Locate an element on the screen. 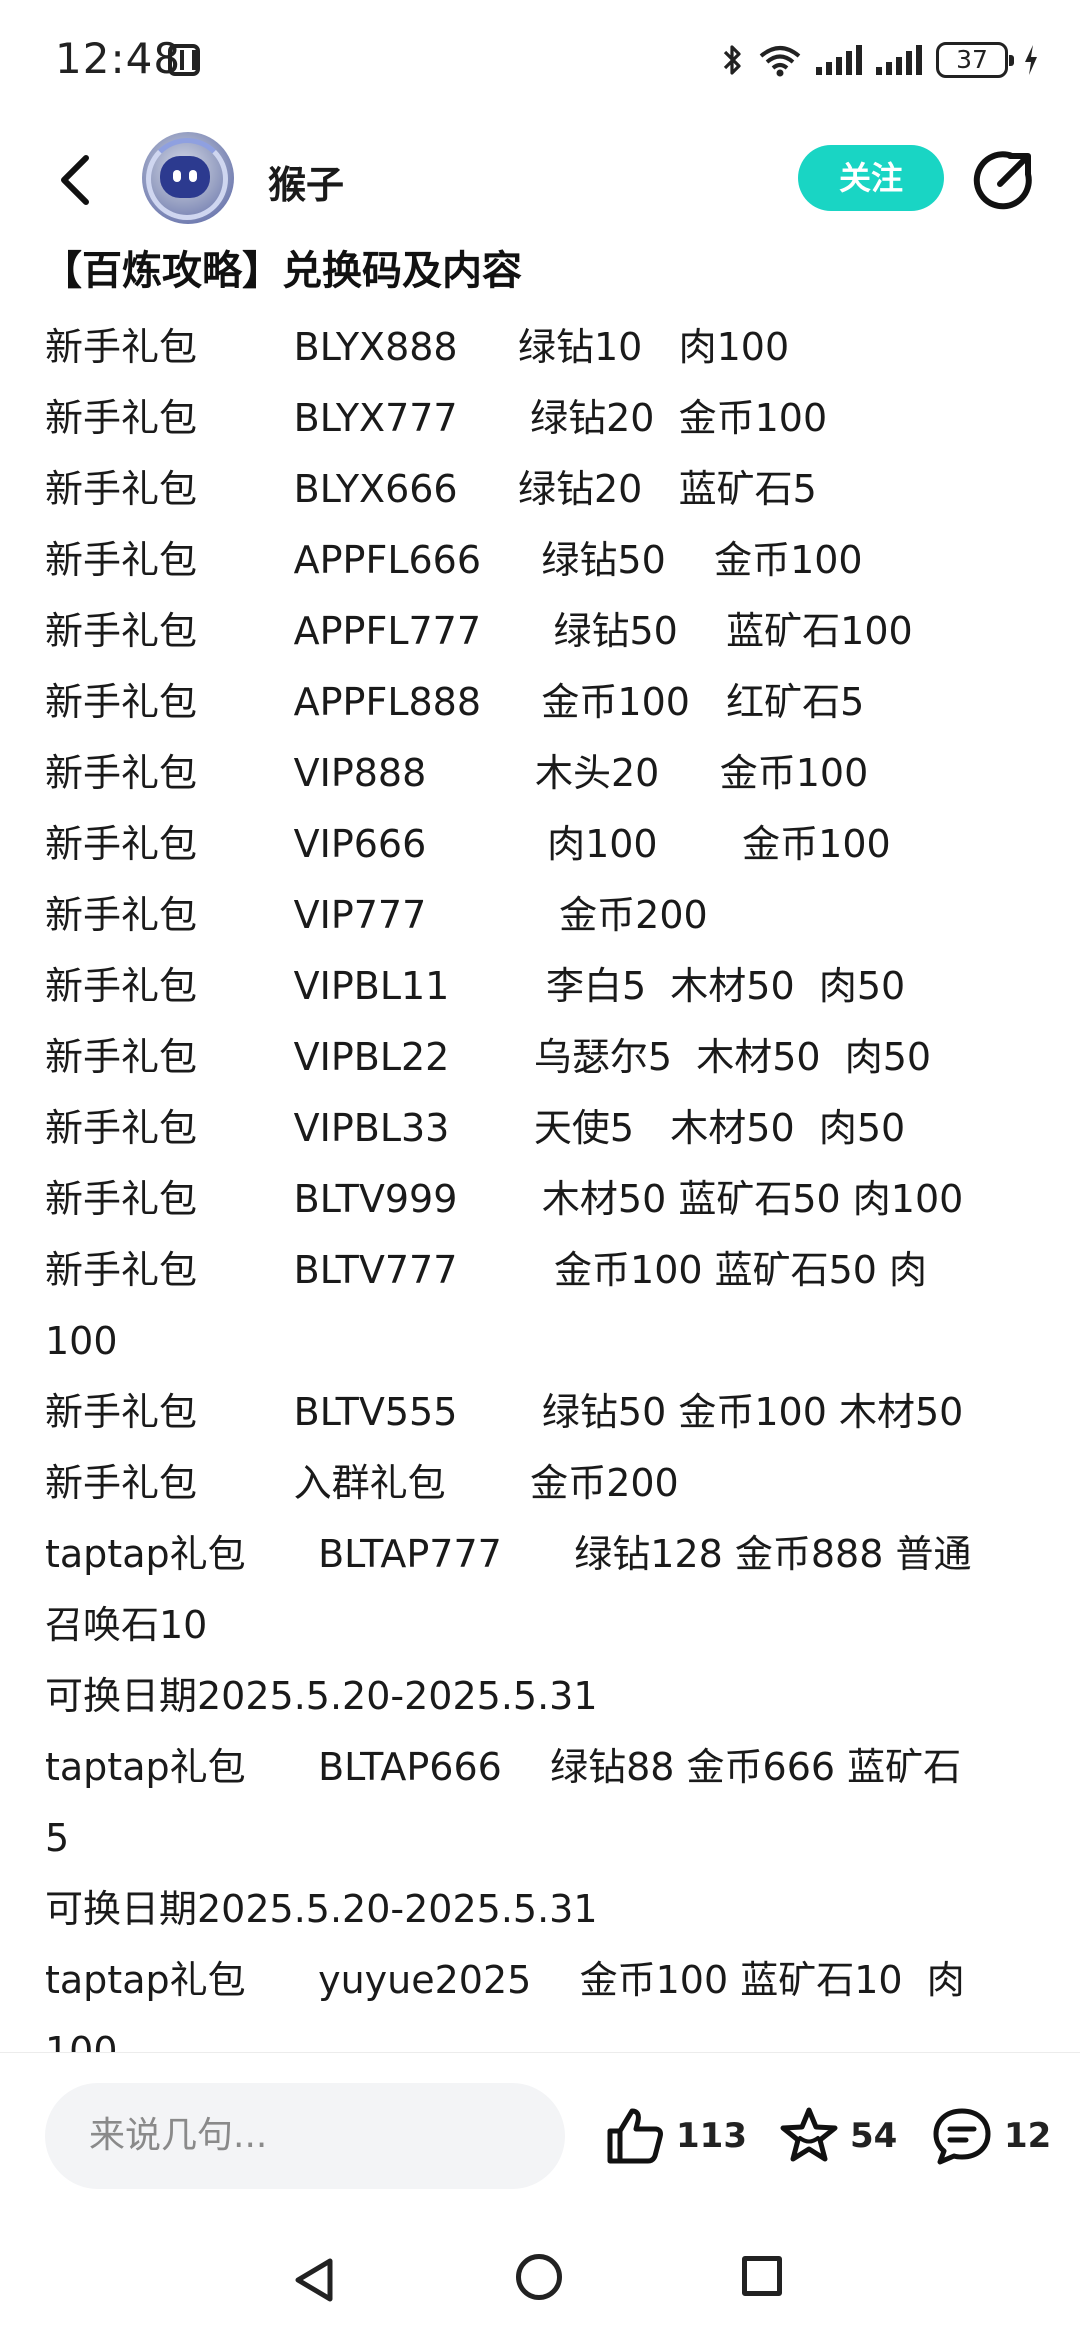 The image size is (1080, 2331). triangle-back-icon is located at coordinates (314, 2280).